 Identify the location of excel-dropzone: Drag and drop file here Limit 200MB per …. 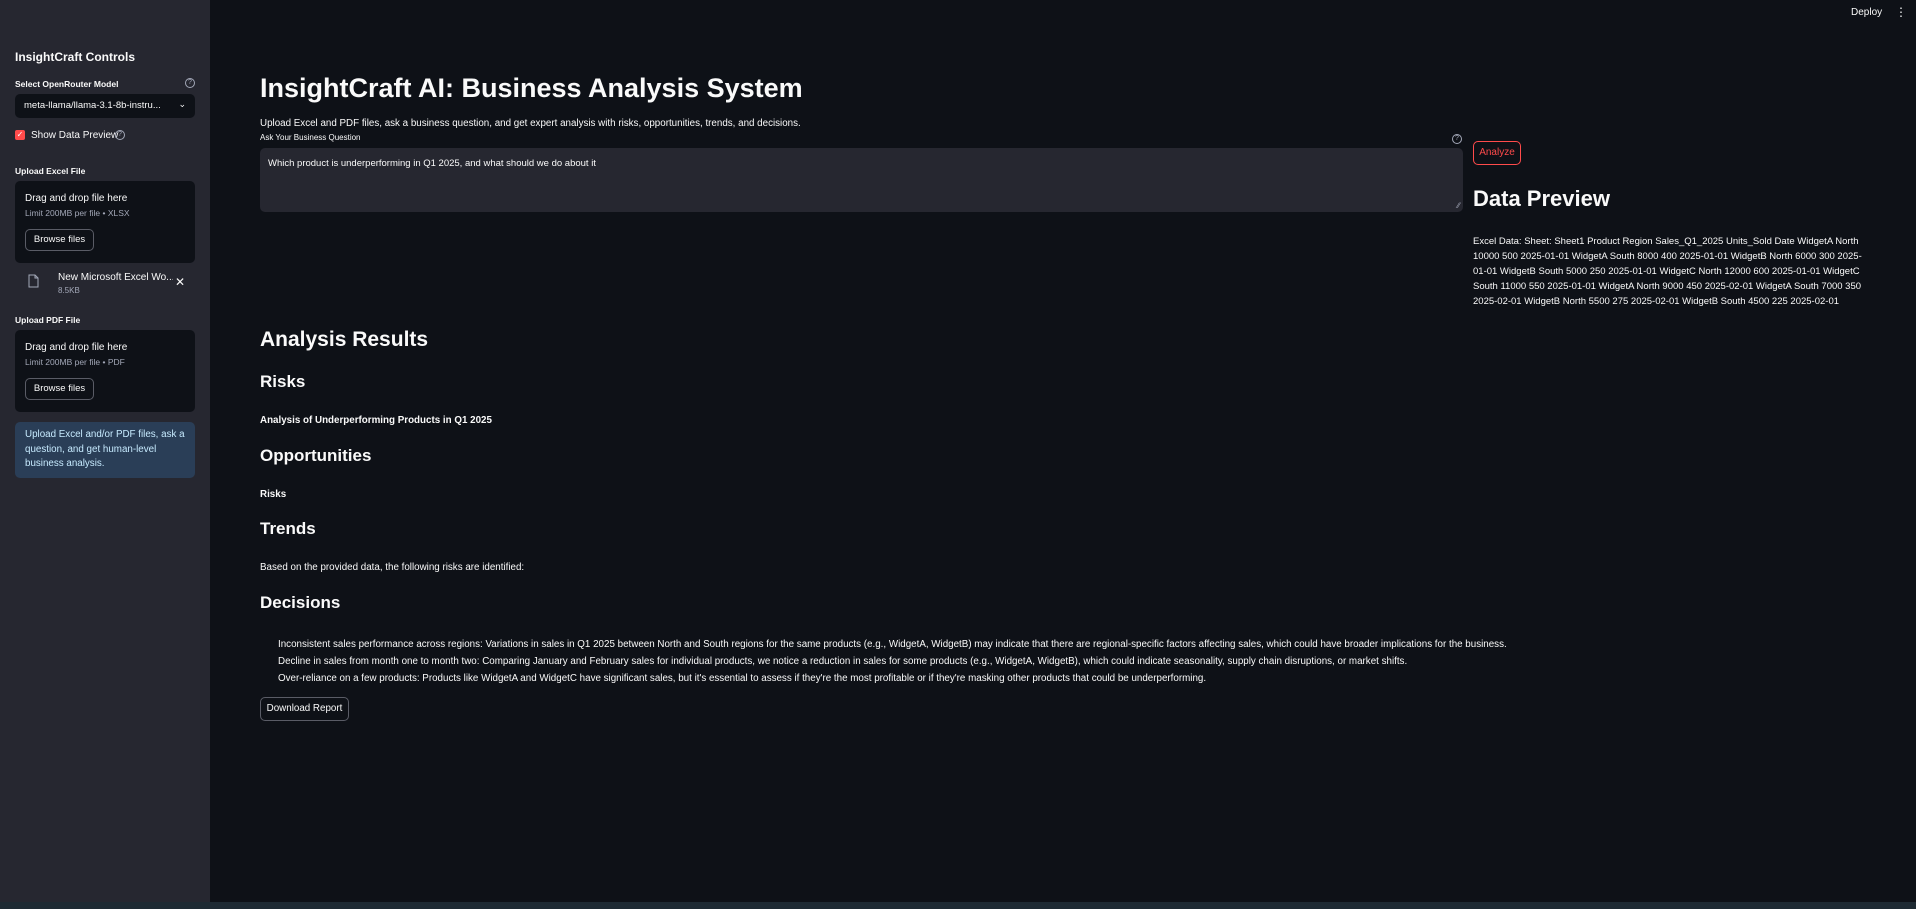
(105, 222).